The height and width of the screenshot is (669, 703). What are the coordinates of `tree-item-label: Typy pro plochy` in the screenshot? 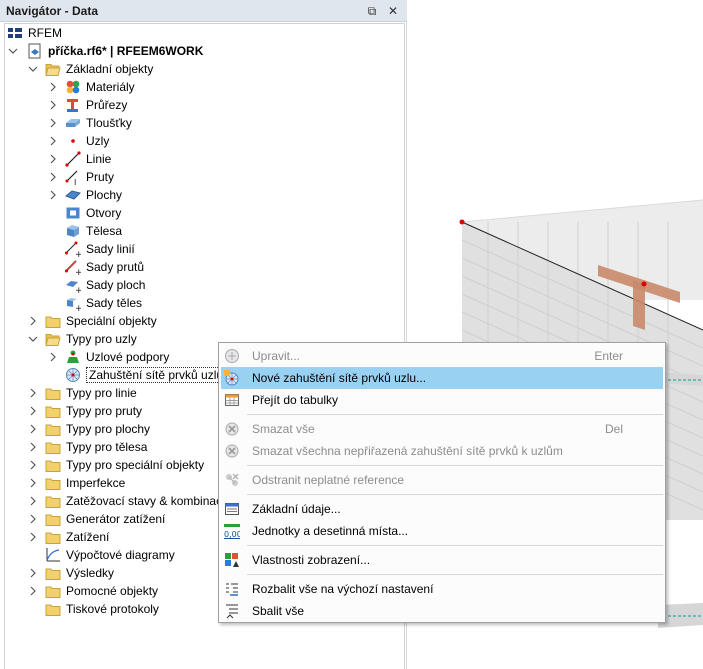 It's located at (108, 429).